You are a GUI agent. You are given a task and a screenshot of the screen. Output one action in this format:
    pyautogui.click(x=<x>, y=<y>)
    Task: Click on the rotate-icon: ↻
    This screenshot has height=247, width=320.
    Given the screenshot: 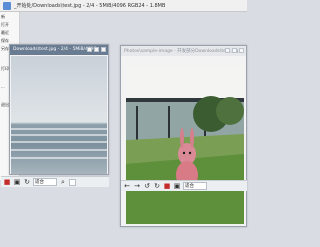 What is the action you would take?
    pyautogui.click(x=27, y=182)
    